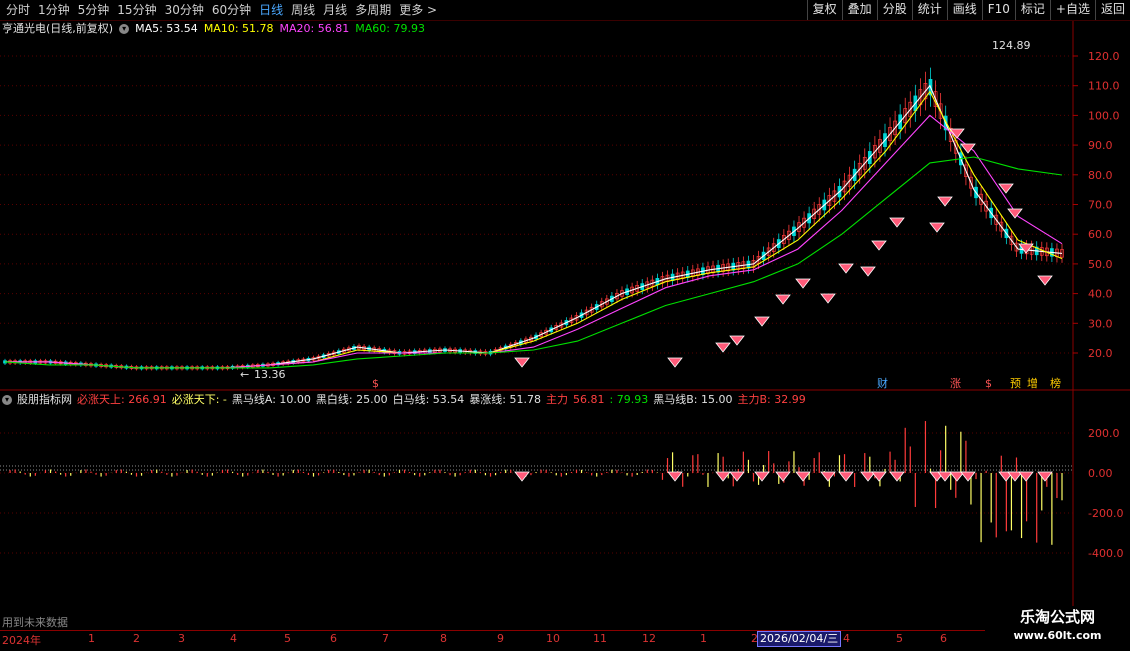  Describe the element at coordinates (373, 10) in the screenshot. I see `tab-multi-period: 多周期` at that location.